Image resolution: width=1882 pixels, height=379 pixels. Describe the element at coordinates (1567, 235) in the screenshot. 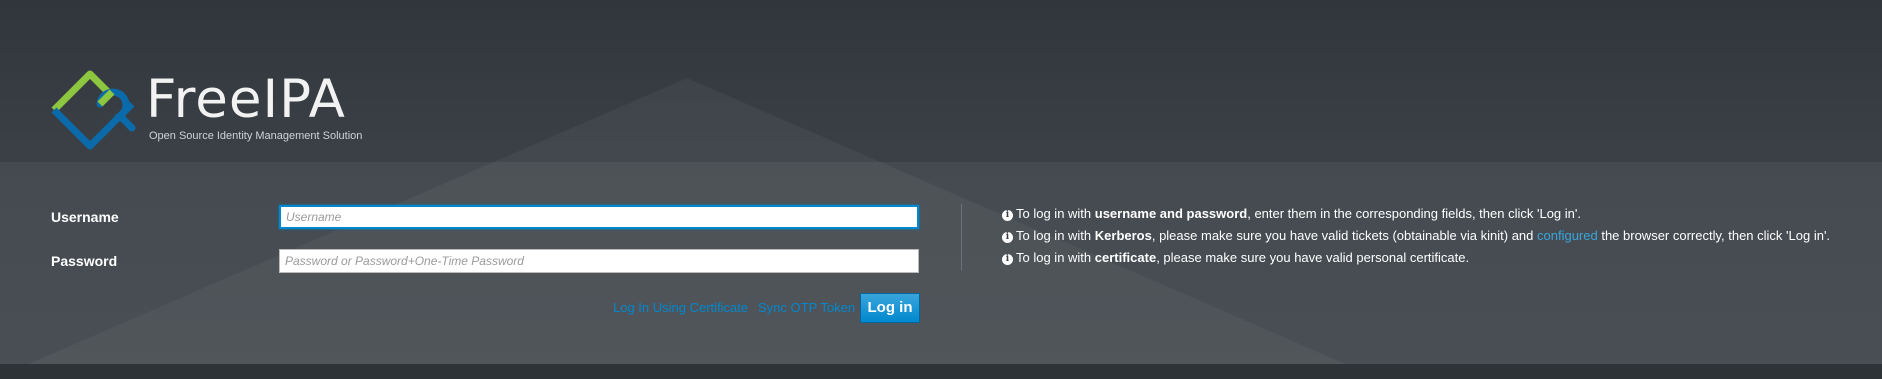

I see `configured-link: configured` at that location.